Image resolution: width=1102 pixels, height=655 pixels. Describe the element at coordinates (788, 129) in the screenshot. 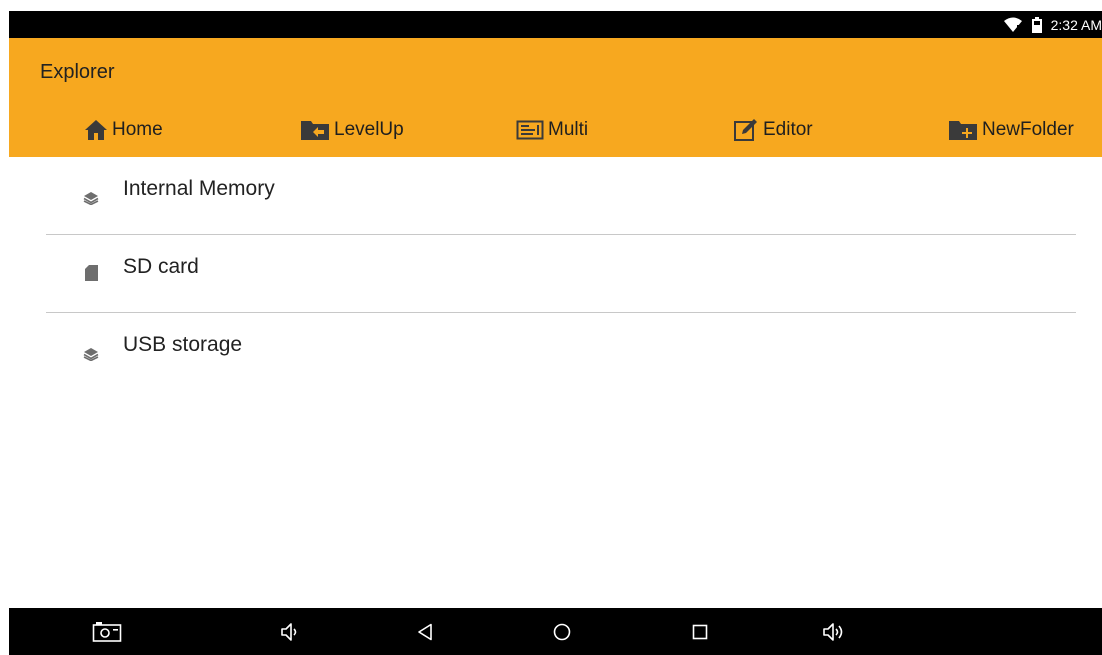

I see `editor-button-label: Editor` at that location.